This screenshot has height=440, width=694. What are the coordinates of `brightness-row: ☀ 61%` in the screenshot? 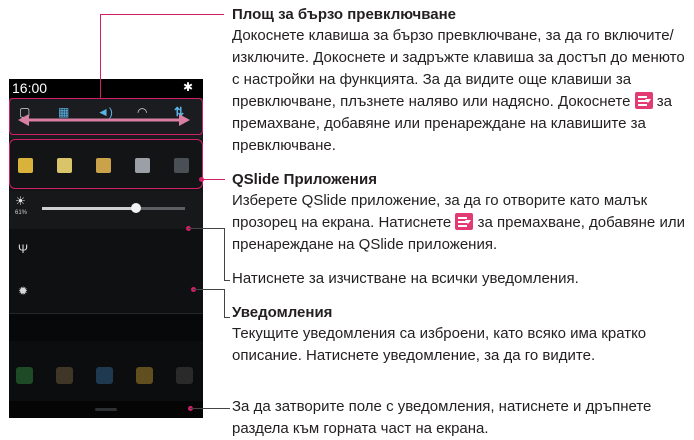 It's located at (106, 210).